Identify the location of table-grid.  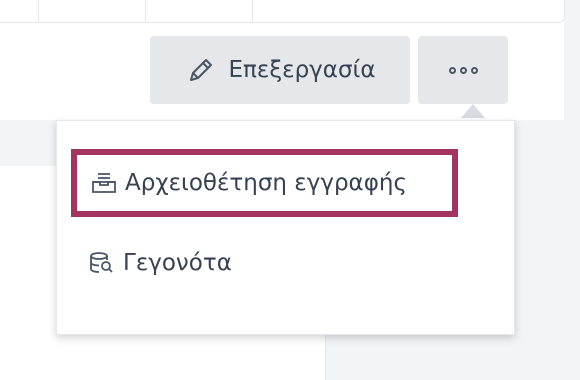
(282, 11).